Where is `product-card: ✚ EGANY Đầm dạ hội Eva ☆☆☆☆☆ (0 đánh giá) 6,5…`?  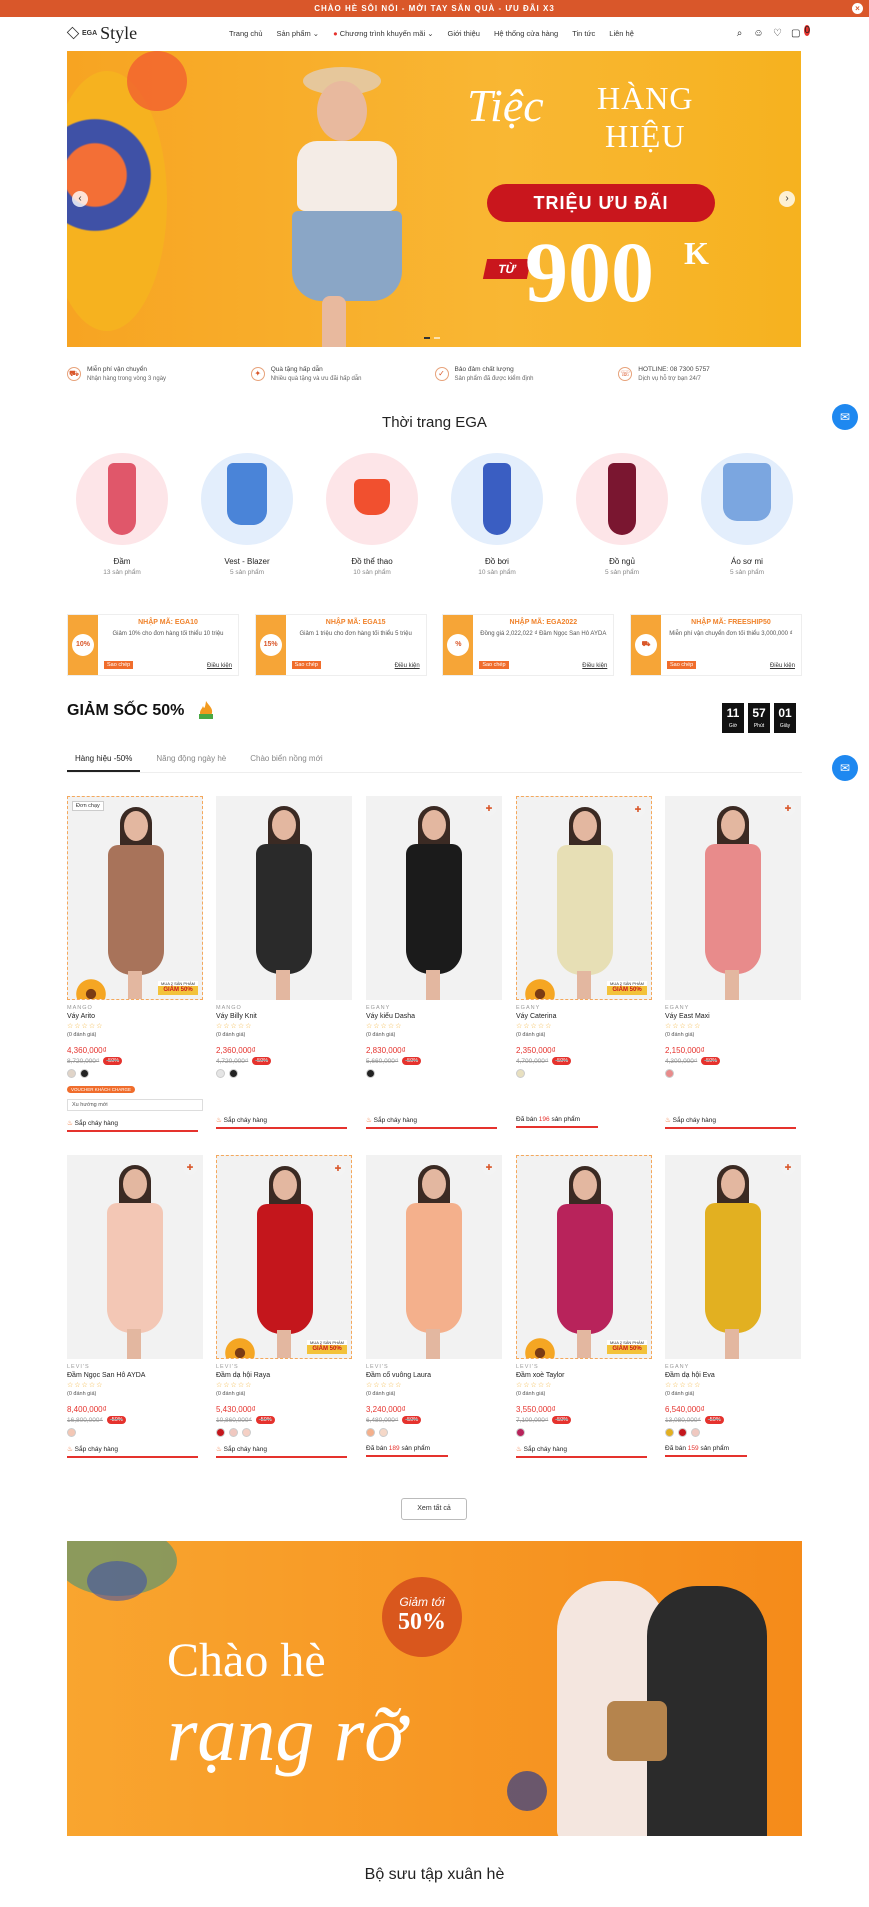 product-card: ✚ EGANY Đầm dạ hội Eva ☆☆☆☆☆ (0 đánh giá) 6,5… is located at coordinates (733, 1306).